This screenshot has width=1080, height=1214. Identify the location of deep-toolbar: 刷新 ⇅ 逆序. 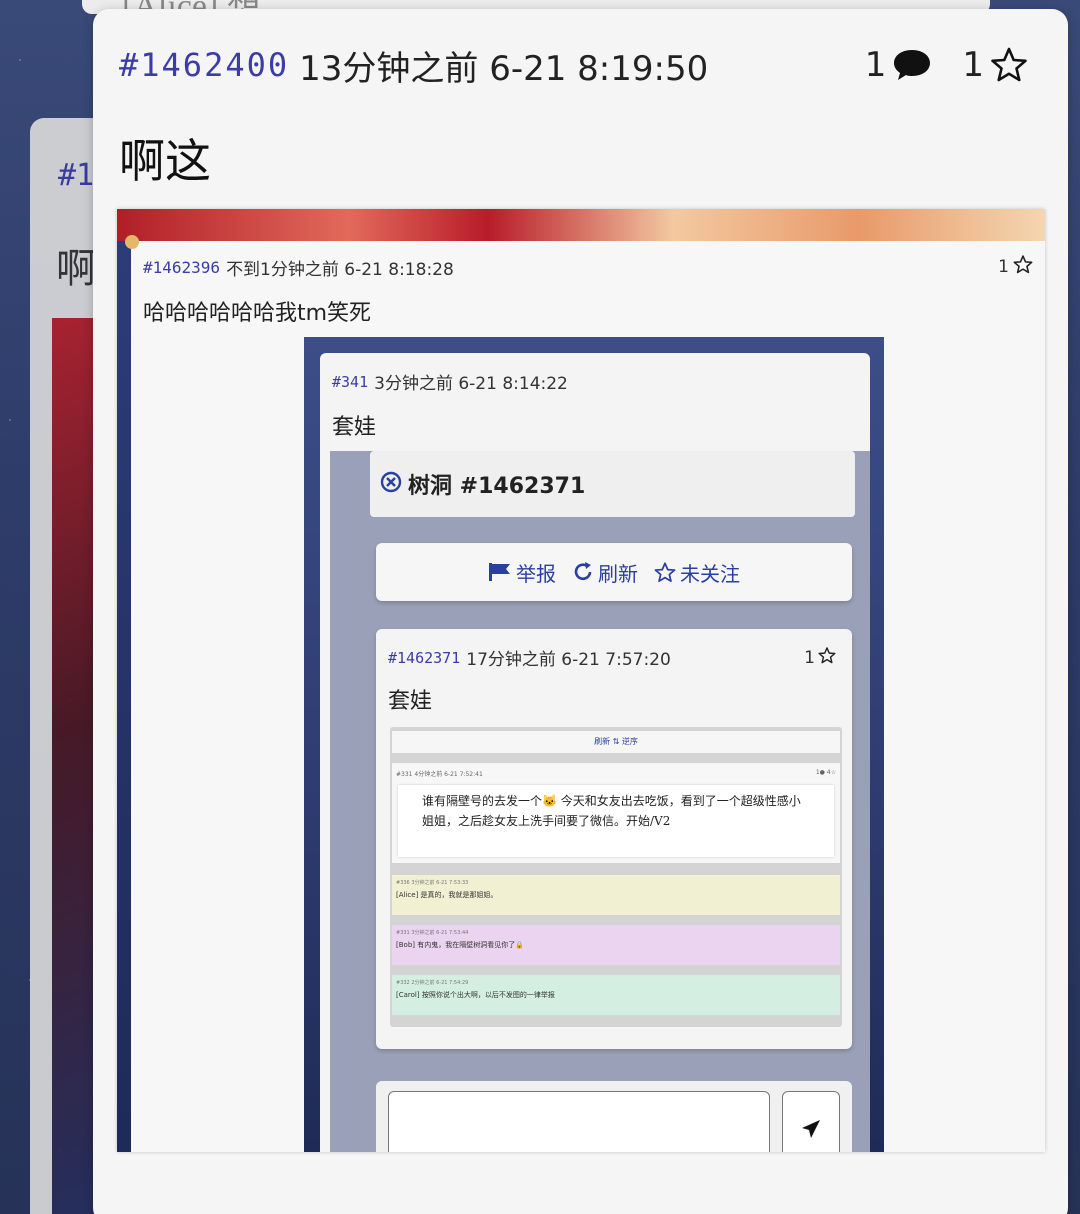
(616, 742).